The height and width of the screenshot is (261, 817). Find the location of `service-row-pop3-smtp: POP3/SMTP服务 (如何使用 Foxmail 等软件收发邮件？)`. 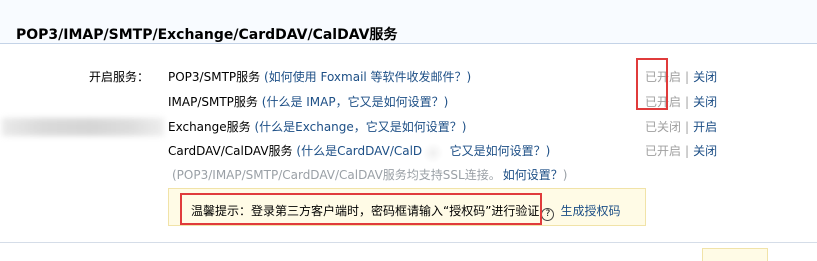

service-row-pop3-smtp: POP3/SMTP服务 (如何使用 Foxmail 等软件收发邮件？) is located at coordinates (319, 77).